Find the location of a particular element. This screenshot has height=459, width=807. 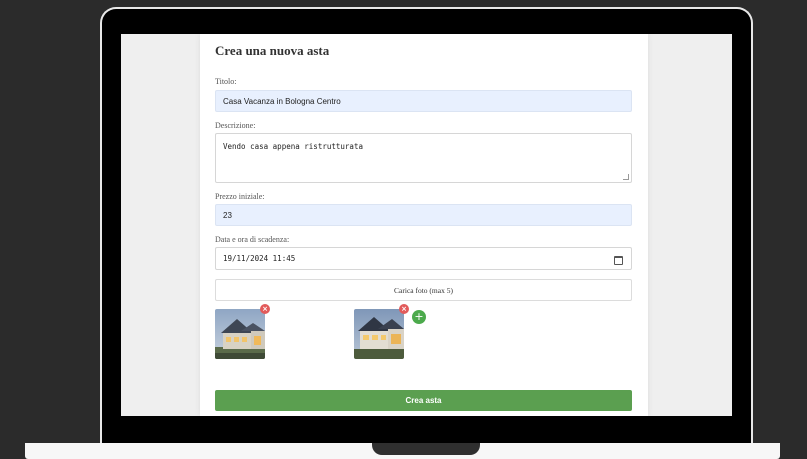

scadenza-input-value: 19/11/2024 11:45 is located at coordinates (259, 258).